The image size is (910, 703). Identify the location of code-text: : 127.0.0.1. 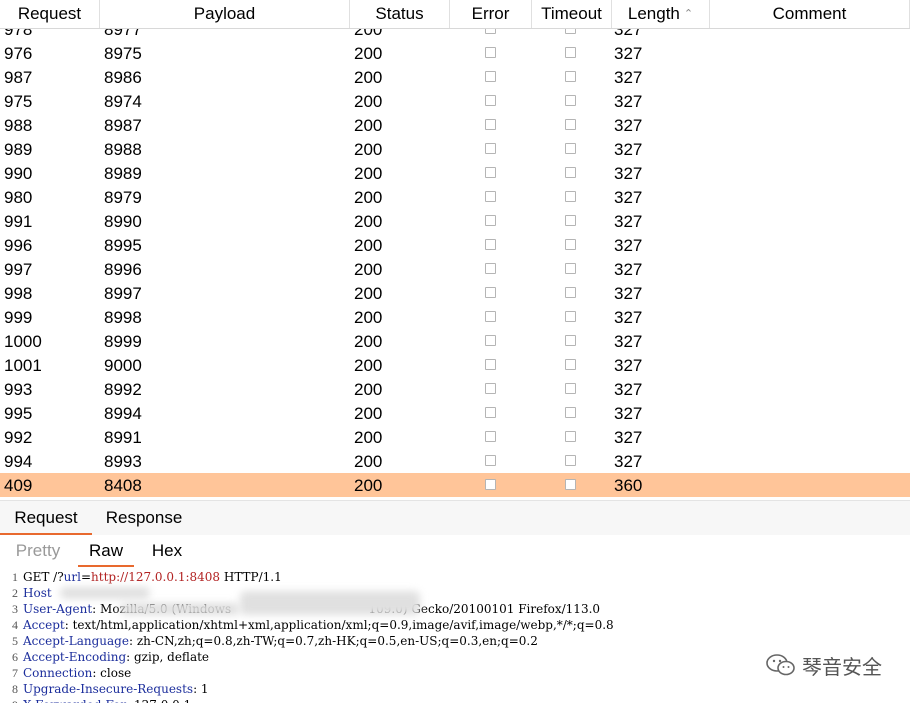
(158, 700).